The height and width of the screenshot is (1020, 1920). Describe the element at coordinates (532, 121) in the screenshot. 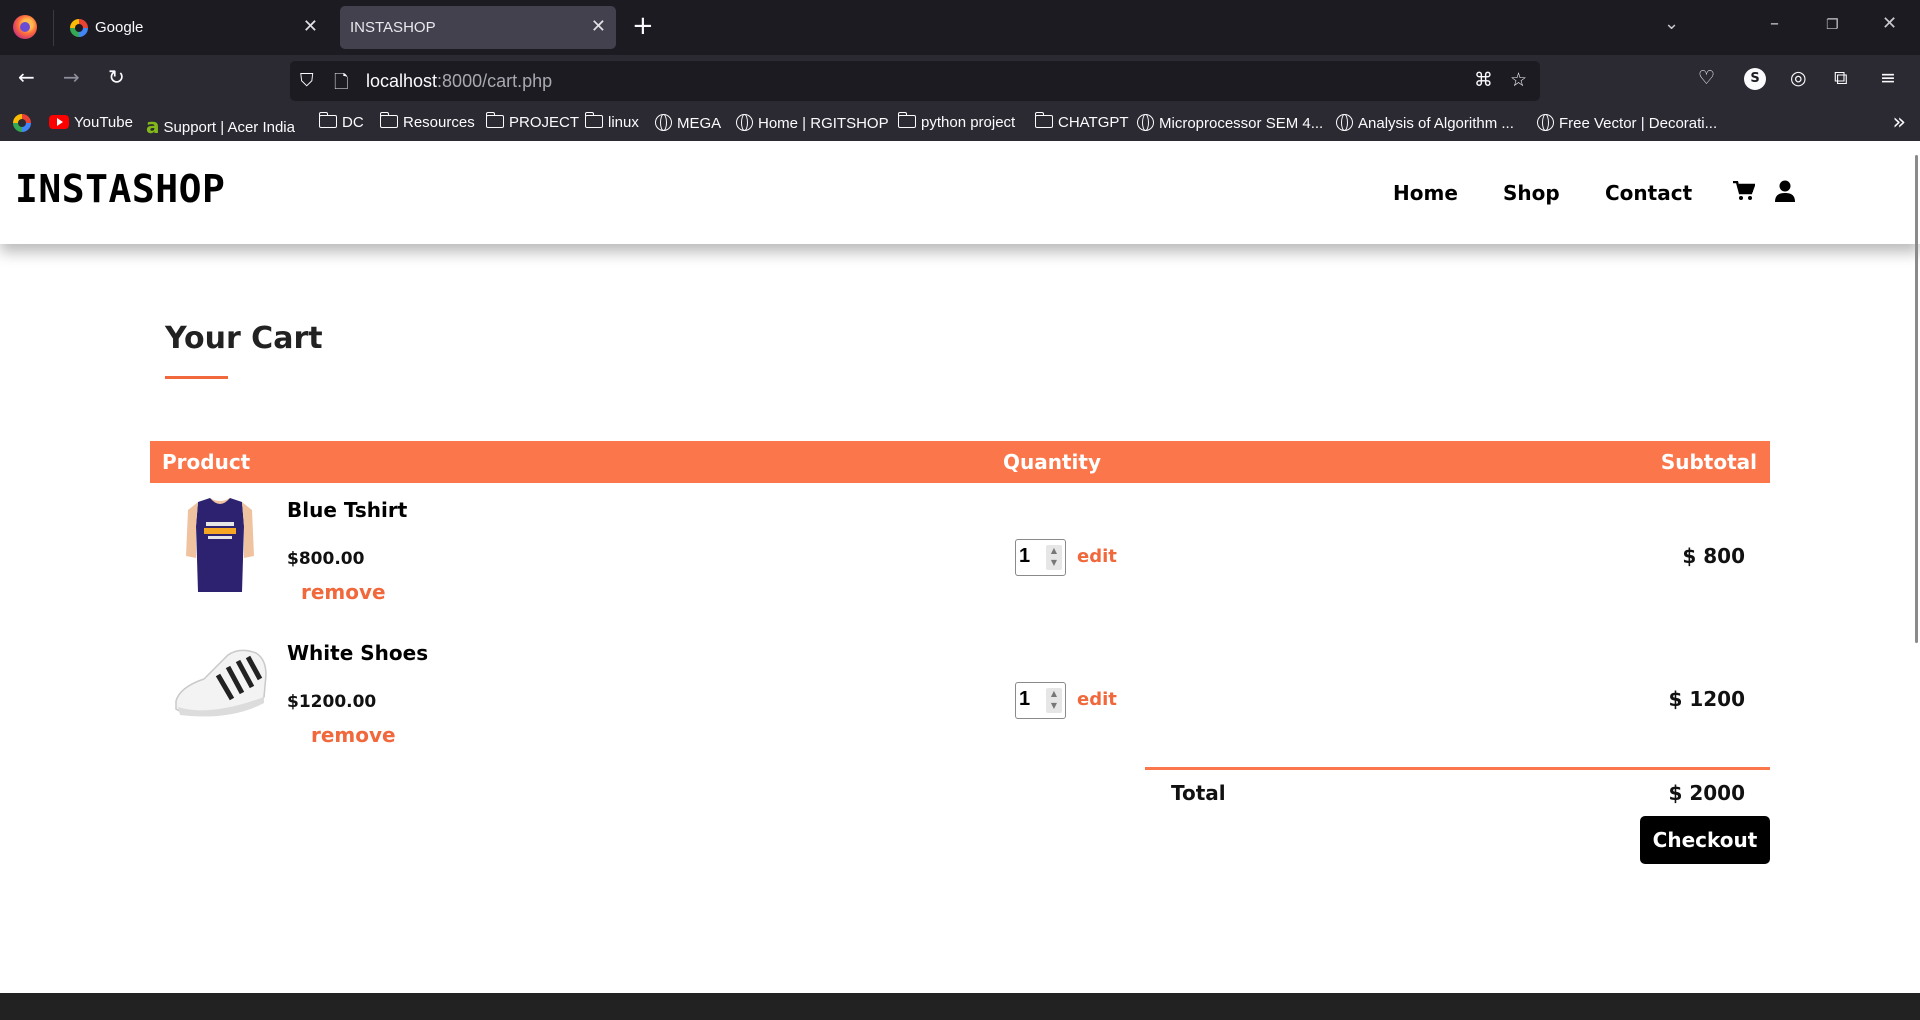

I see `bookmark-folder: PROJECT` at that location.